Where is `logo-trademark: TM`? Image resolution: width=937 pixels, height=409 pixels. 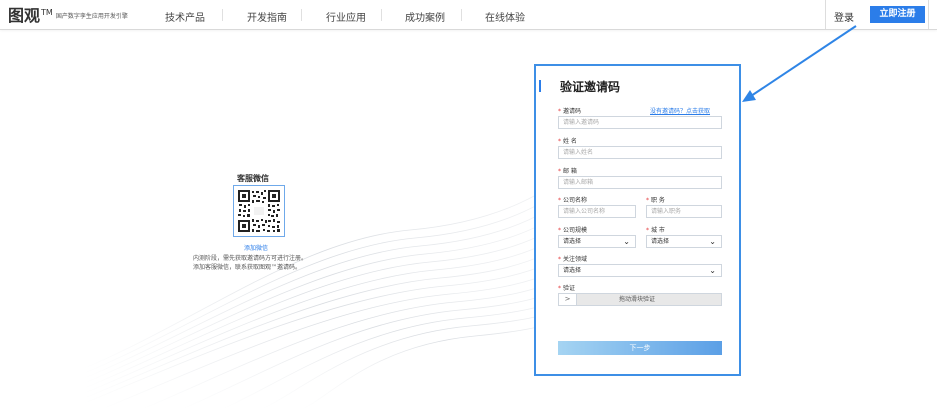 logo-trademark: TM is located at coordinates (47, 12).